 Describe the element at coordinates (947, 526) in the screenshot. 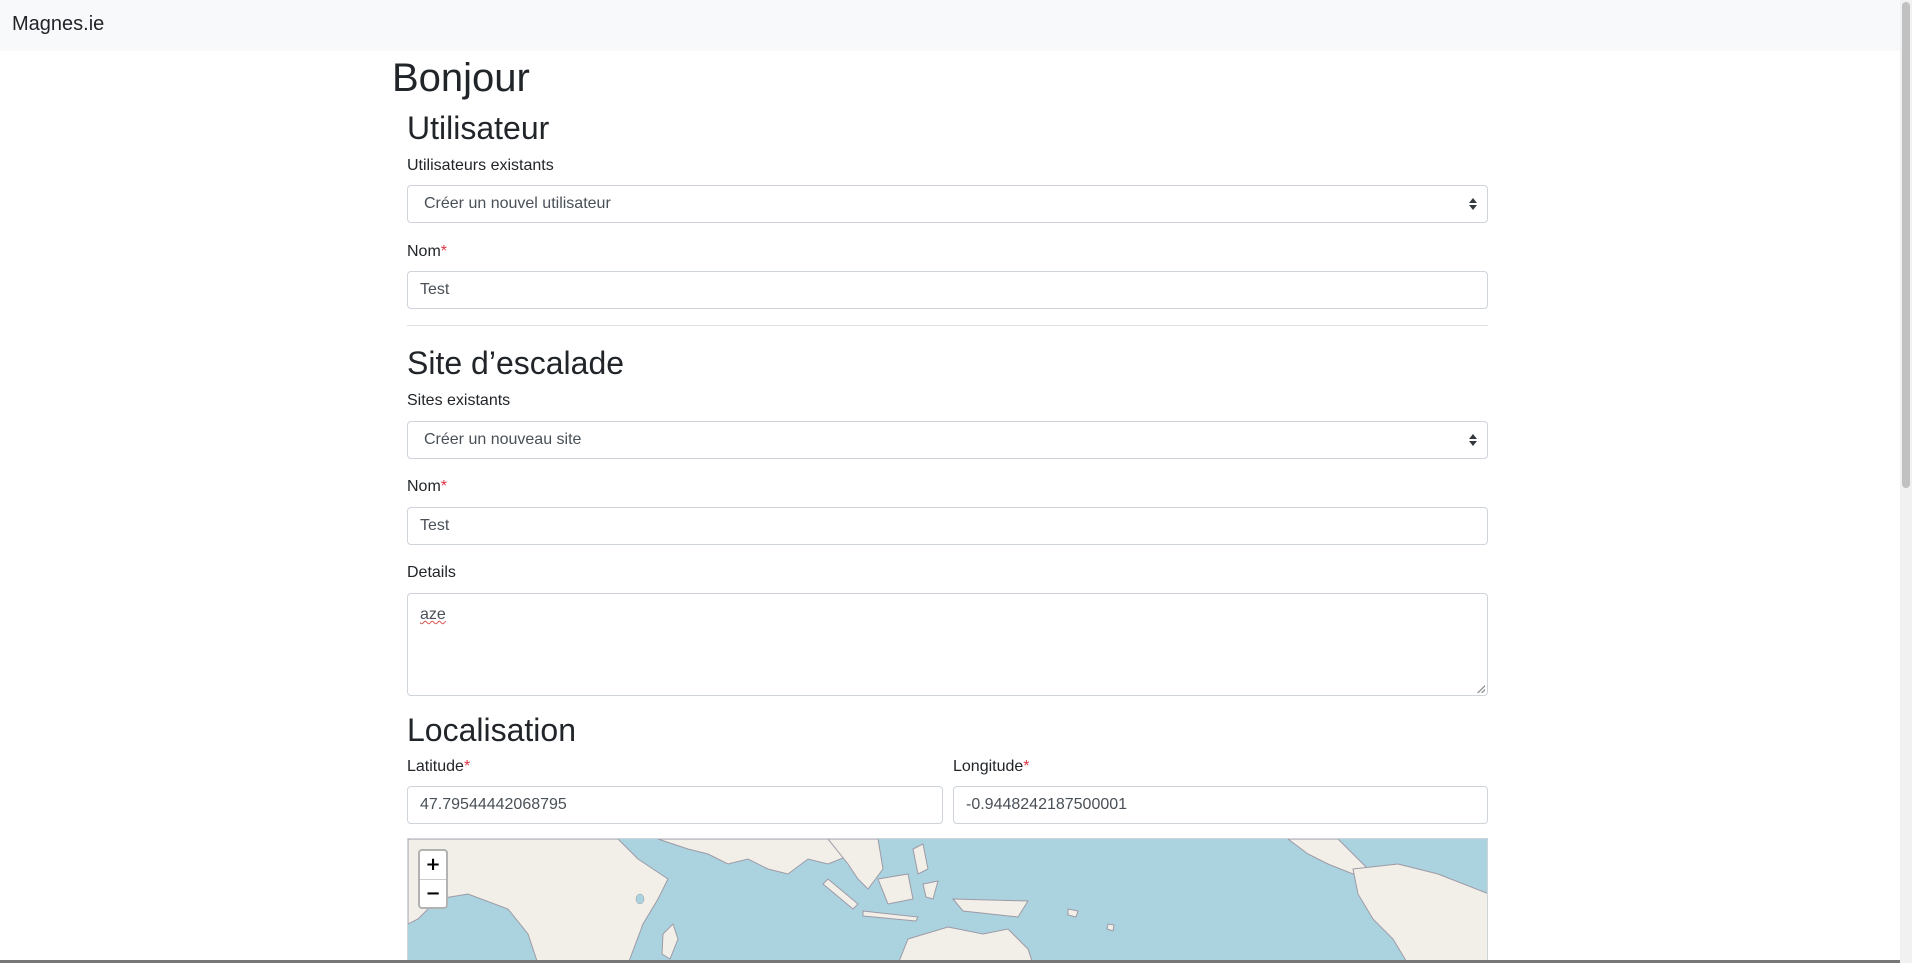

I see `site-name-input: Test` at that location.